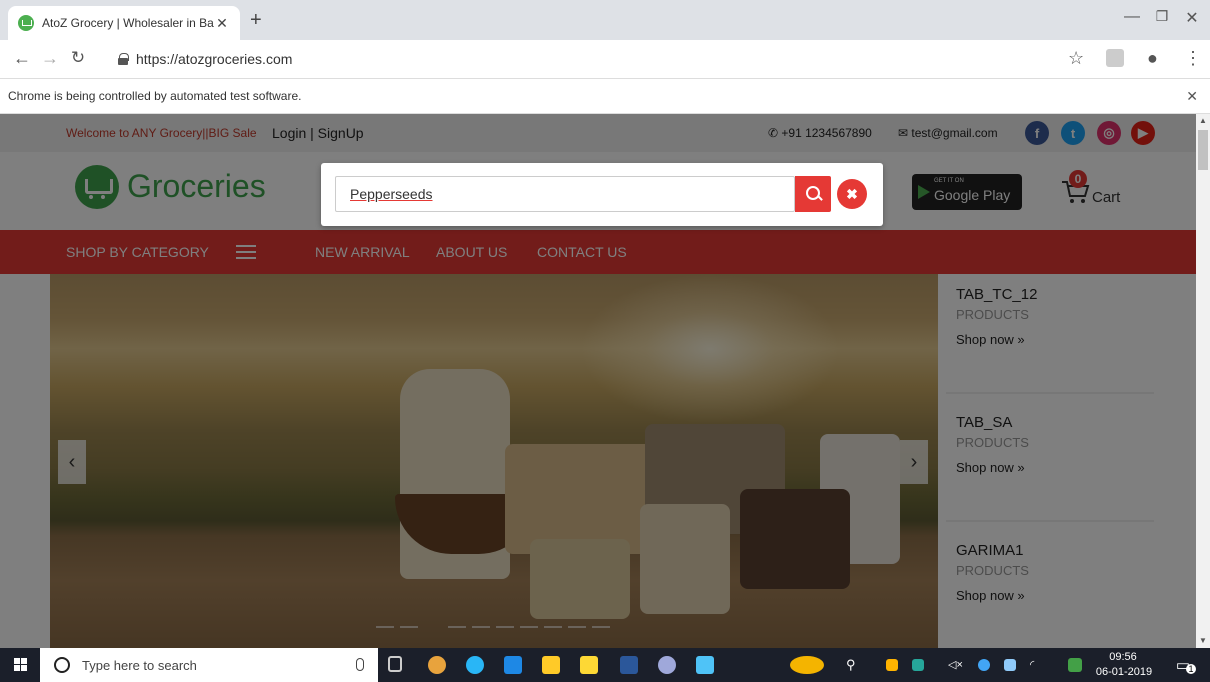  Describe the element at coordinates (1203, 381) in the screenshot. I see `page-scrollbar: ▲ ▼` at that location.